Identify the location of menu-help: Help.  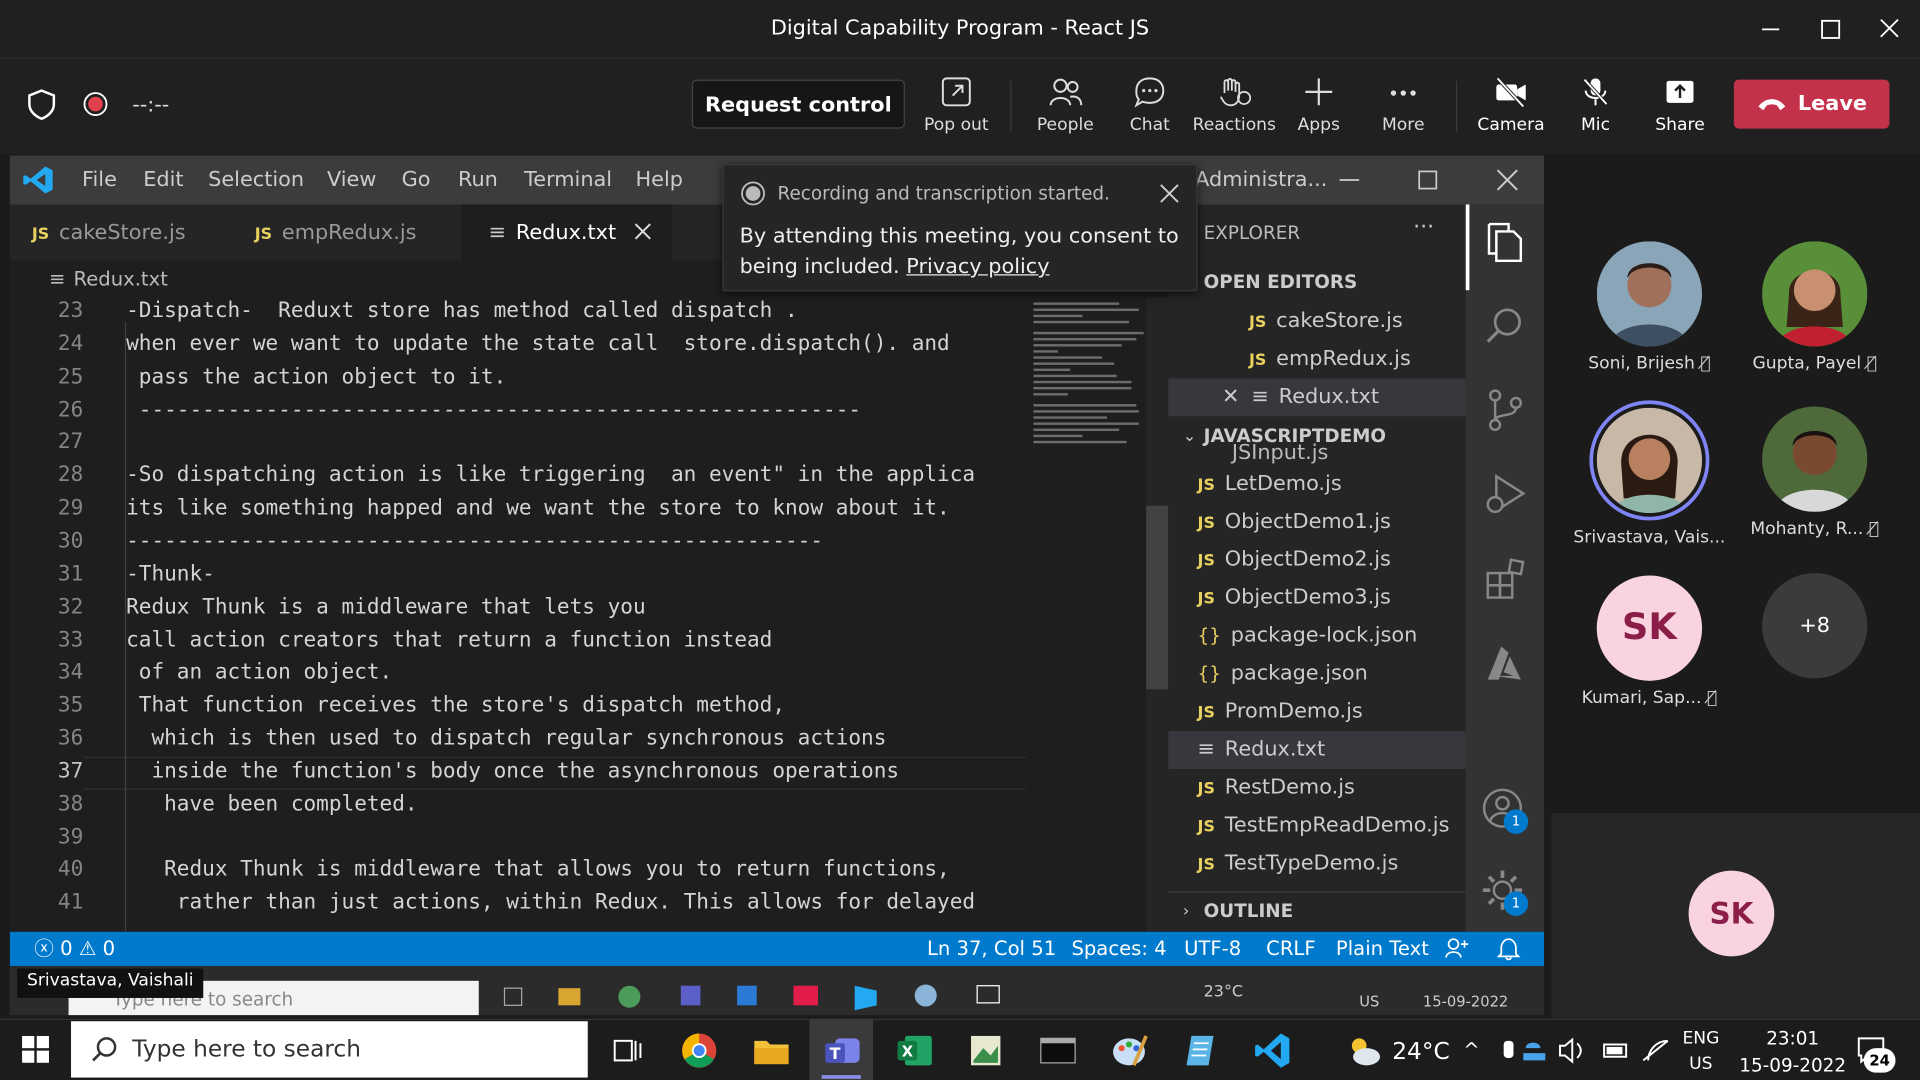
(659, 180).